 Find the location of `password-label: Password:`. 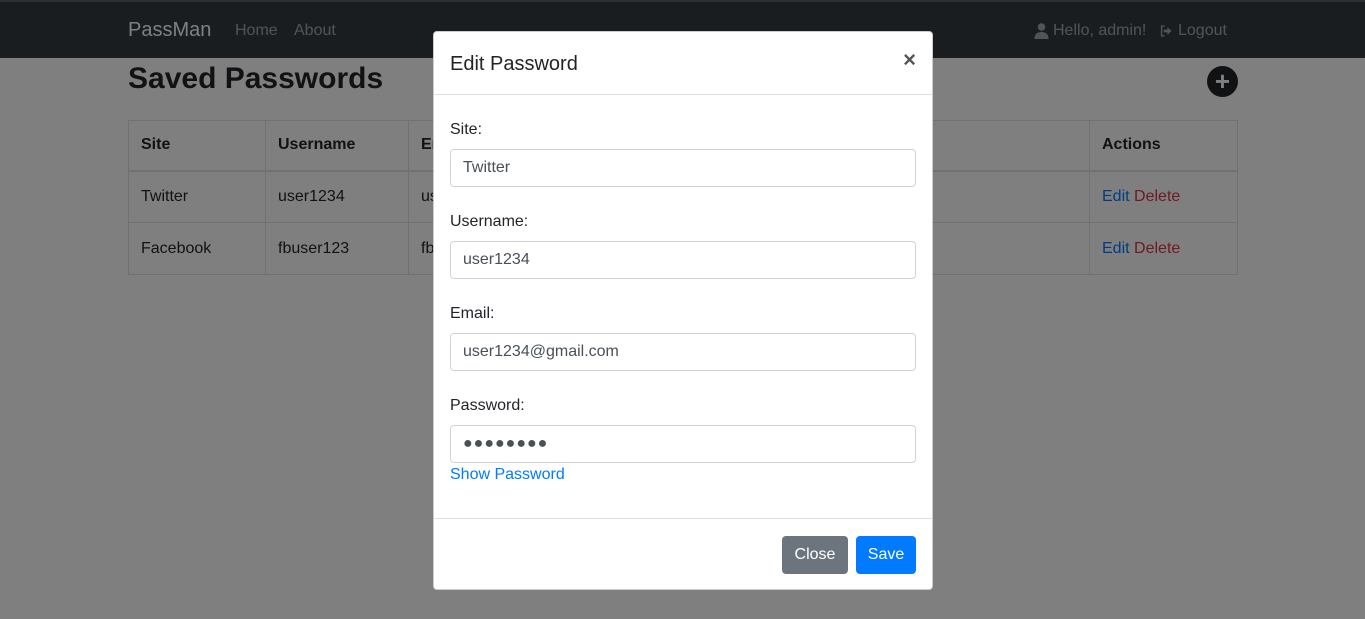

password-label: Password: is located at coordinates (487, 405).